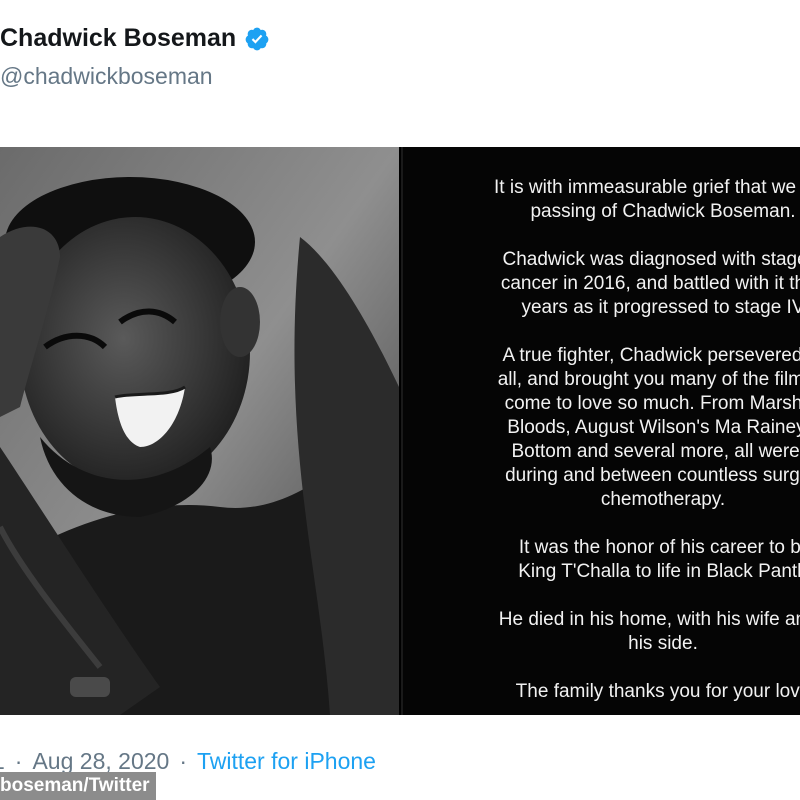 This screenshot has width=800, height=800. I want to click on statement-line: It was the honor of his career to br, so click(659, 547).